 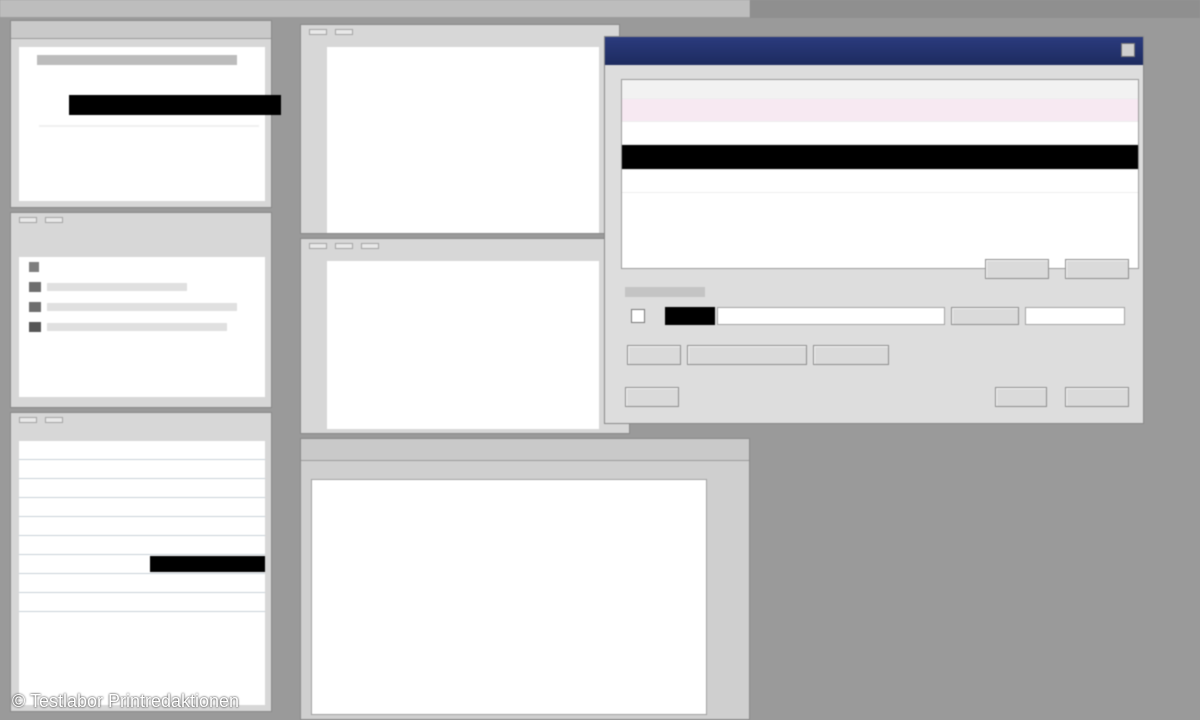 I want to click on property-selected-value, so click(x=207, y=564).